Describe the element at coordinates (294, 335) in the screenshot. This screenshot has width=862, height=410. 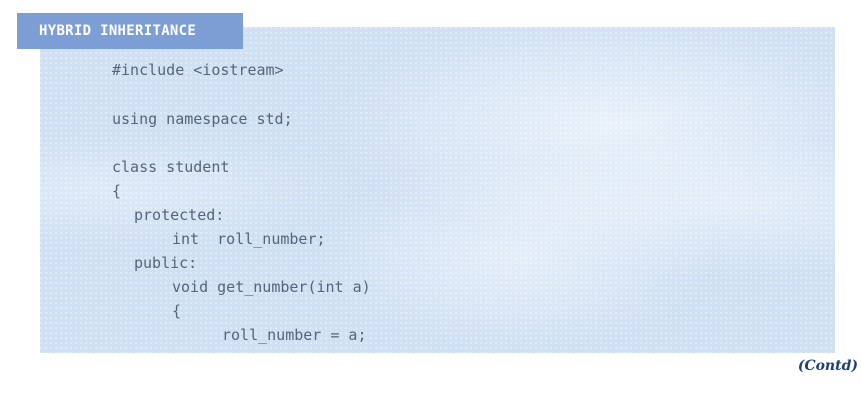
I see `code-line-roll-number-assign: roll_number = a;` at that location.